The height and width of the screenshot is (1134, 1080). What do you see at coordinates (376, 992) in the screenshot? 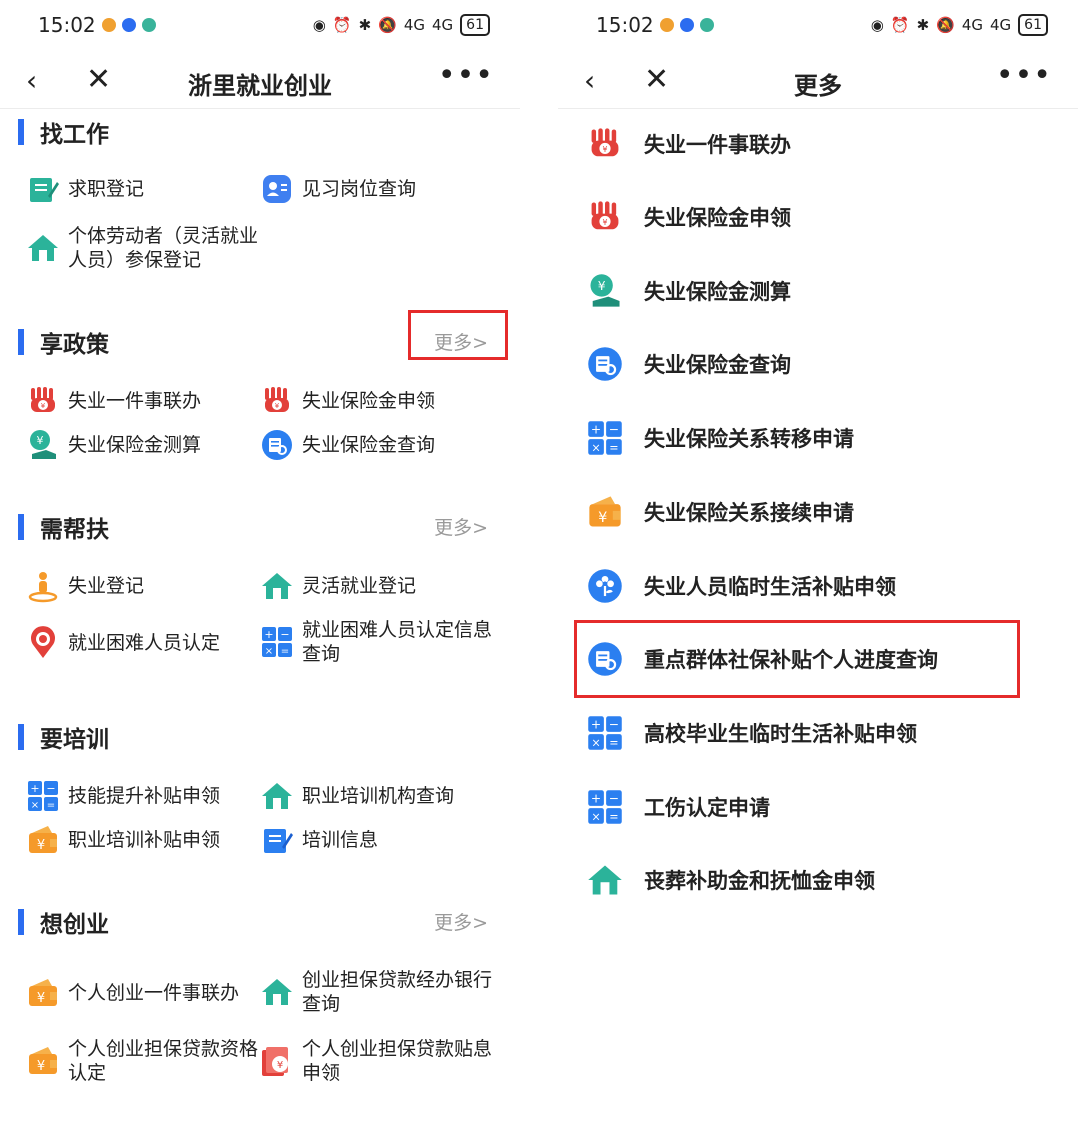
I see `service-item: 创业担保贷款经办银行查询` at bounding box center [376, 992].